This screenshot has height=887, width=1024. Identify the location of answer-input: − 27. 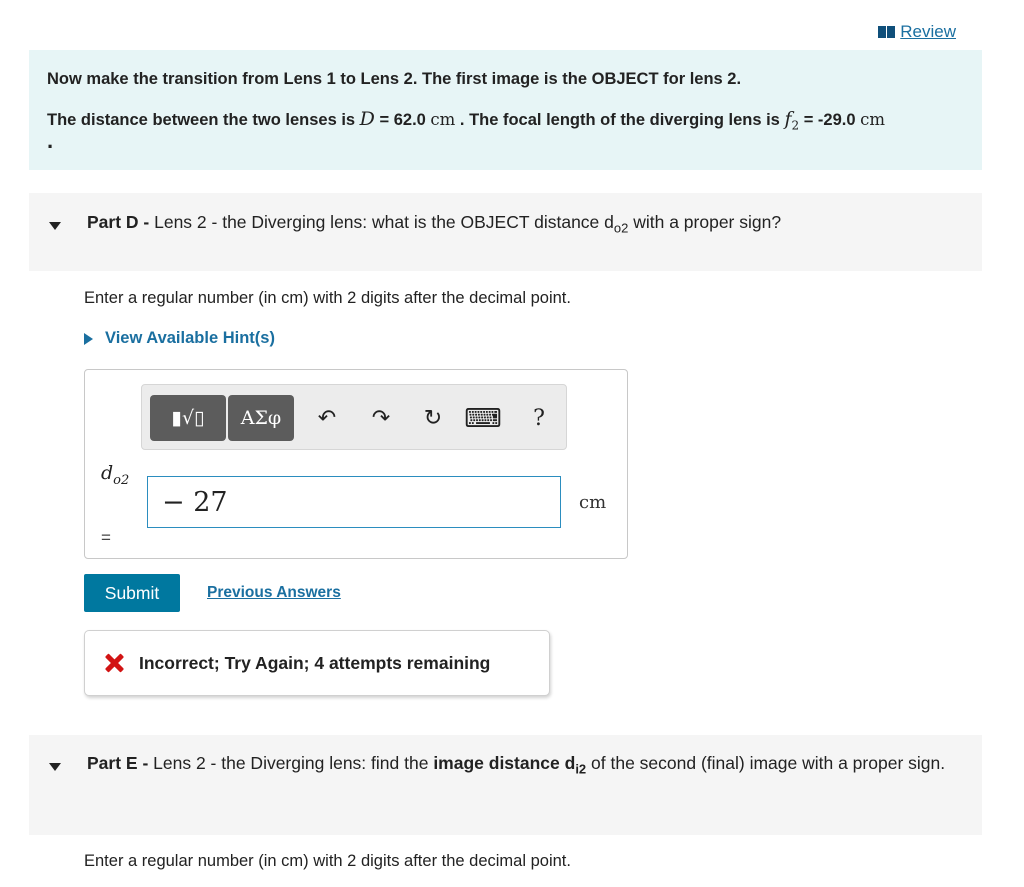
(354, 502).